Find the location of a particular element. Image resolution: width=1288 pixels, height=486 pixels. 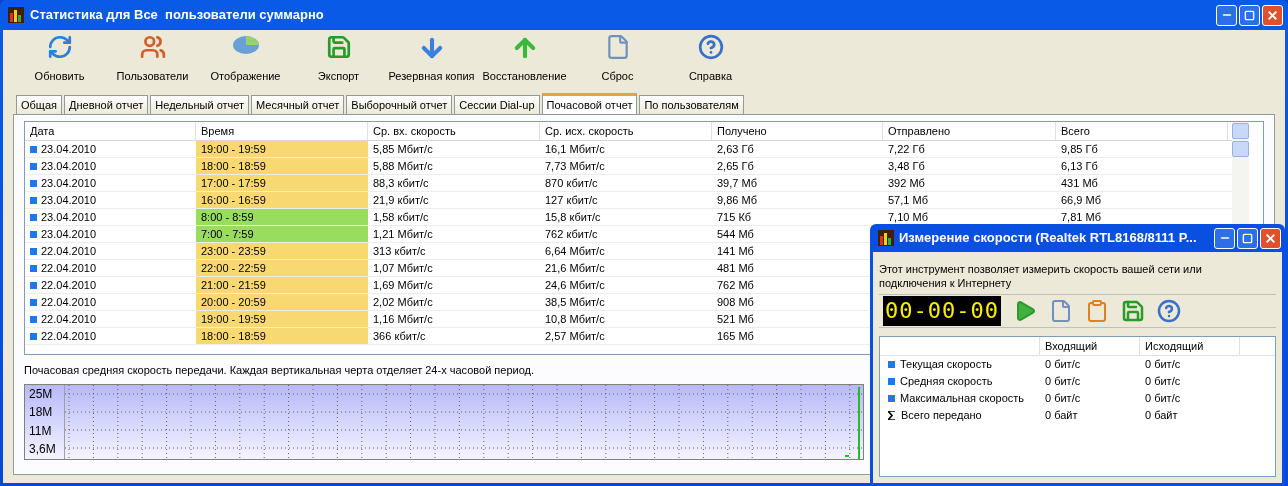

tab: Месячный отчет is located at coordinates (298, 104).